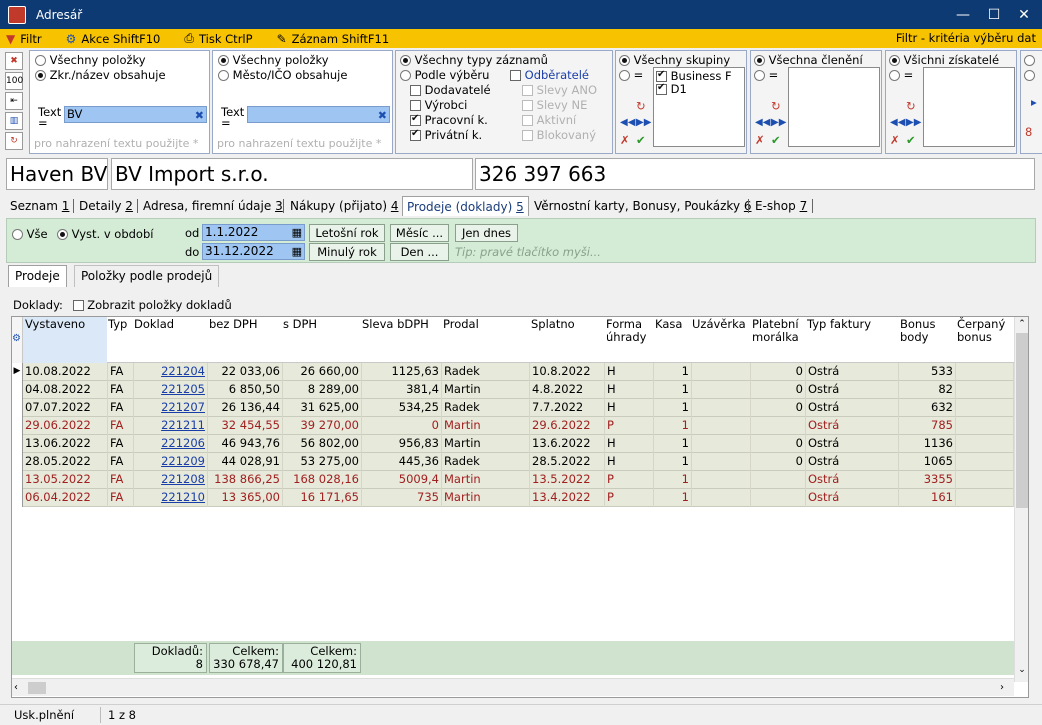 The width and height of the screenshot is (1042, 725). Describe the element at coordinates (171, 498) in the screenshot. I see `cell-doklad: 221210` at that location.